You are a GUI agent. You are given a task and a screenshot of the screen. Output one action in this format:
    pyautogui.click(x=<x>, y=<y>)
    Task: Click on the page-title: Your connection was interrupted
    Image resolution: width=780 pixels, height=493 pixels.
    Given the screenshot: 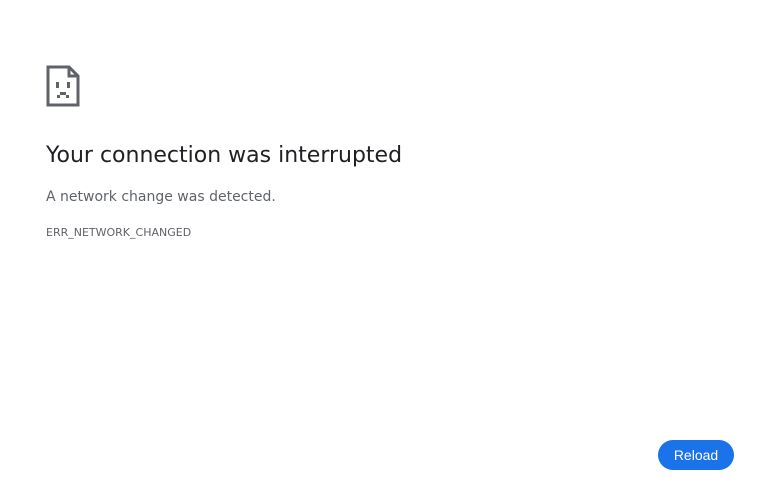 What is the action you would take?
    pyautogui.click(x=224, y=155)
    